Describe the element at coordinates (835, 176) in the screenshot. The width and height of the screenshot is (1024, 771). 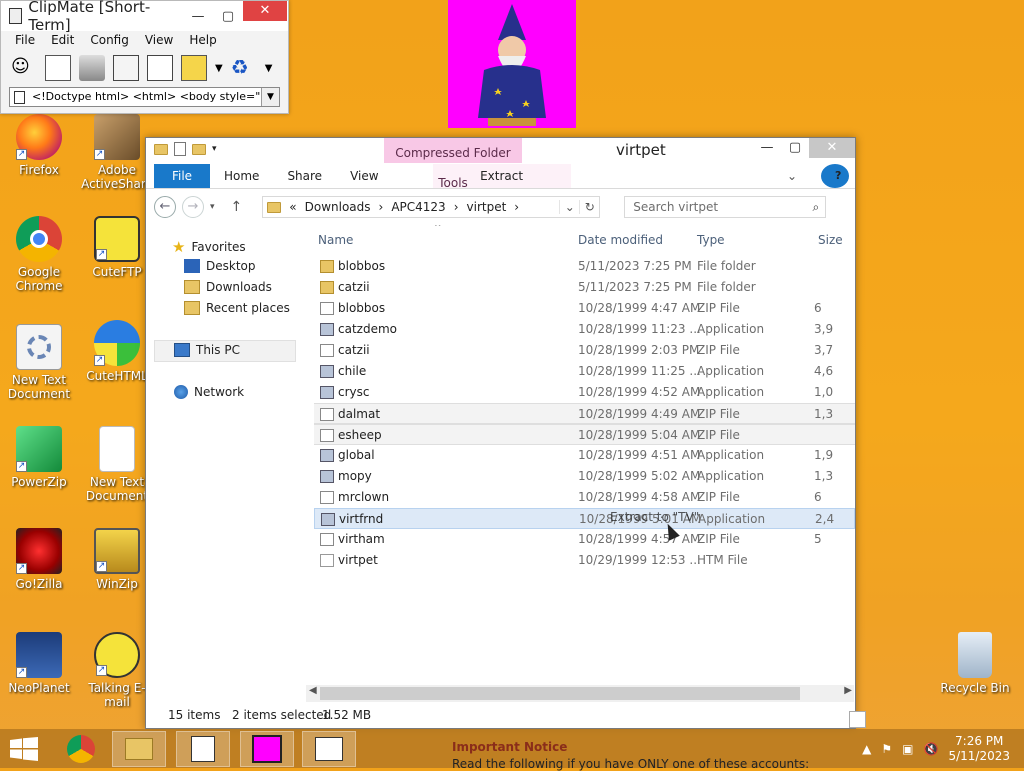
I see `help-icon: ?` at that location.